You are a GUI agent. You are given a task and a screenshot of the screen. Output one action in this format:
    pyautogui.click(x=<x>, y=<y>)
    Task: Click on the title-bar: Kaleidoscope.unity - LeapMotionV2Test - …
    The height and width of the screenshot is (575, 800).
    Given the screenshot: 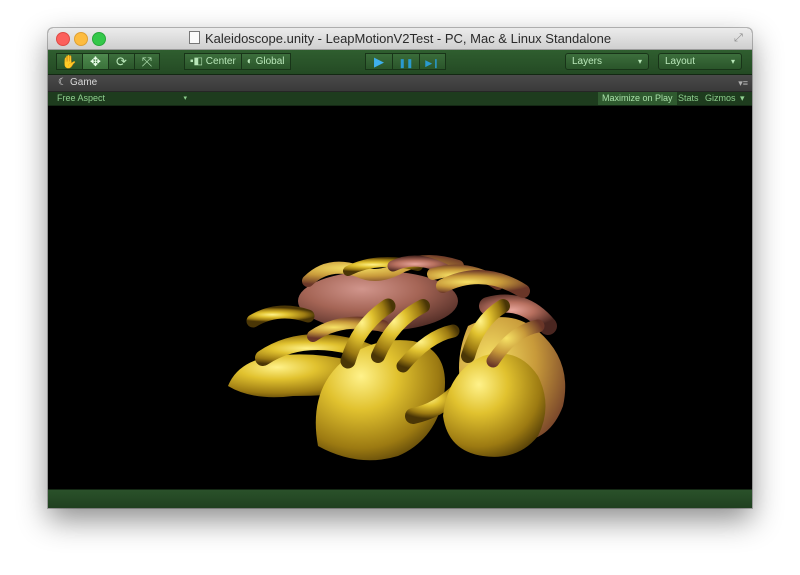 What is the action you would take?
    pyautogui.click(x=400, y=39)
    